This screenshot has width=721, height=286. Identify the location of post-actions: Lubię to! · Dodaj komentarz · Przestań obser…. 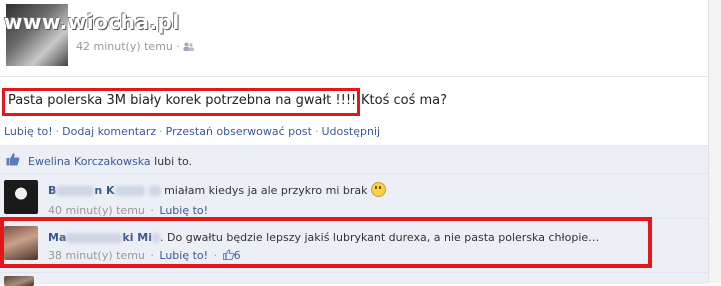
(192, 131).